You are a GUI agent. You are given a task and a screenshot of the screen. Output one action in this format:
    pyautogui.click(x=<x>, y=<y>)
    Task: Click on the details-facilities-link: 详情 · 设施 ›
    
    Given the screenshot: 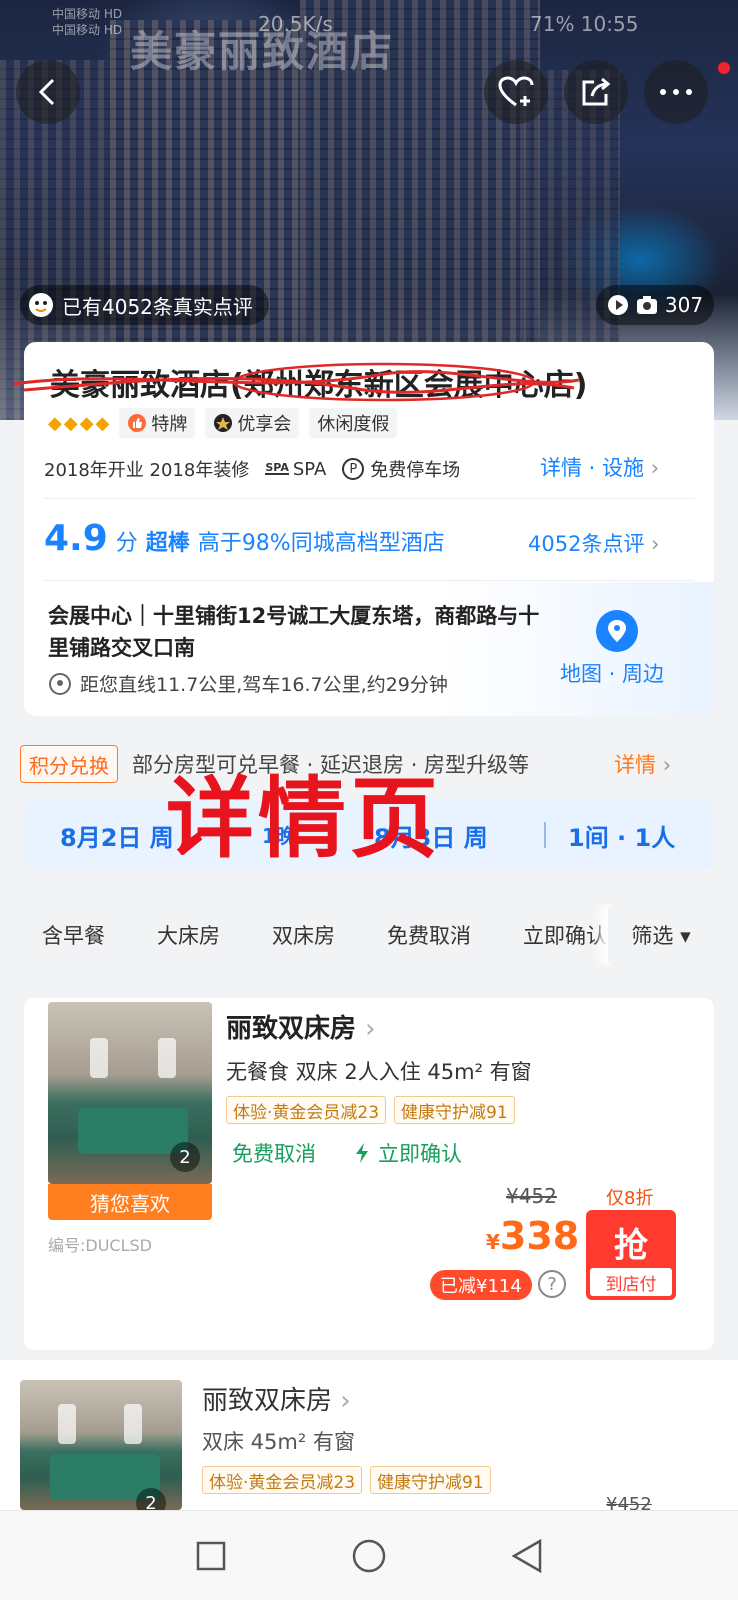 What is the action you would take?
    pyautogui.click(x=599, y=467)
    